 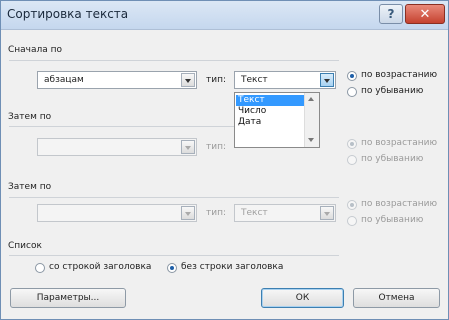 I want to click on cancel-button-label: Отмена, so click(x=396, y=298).